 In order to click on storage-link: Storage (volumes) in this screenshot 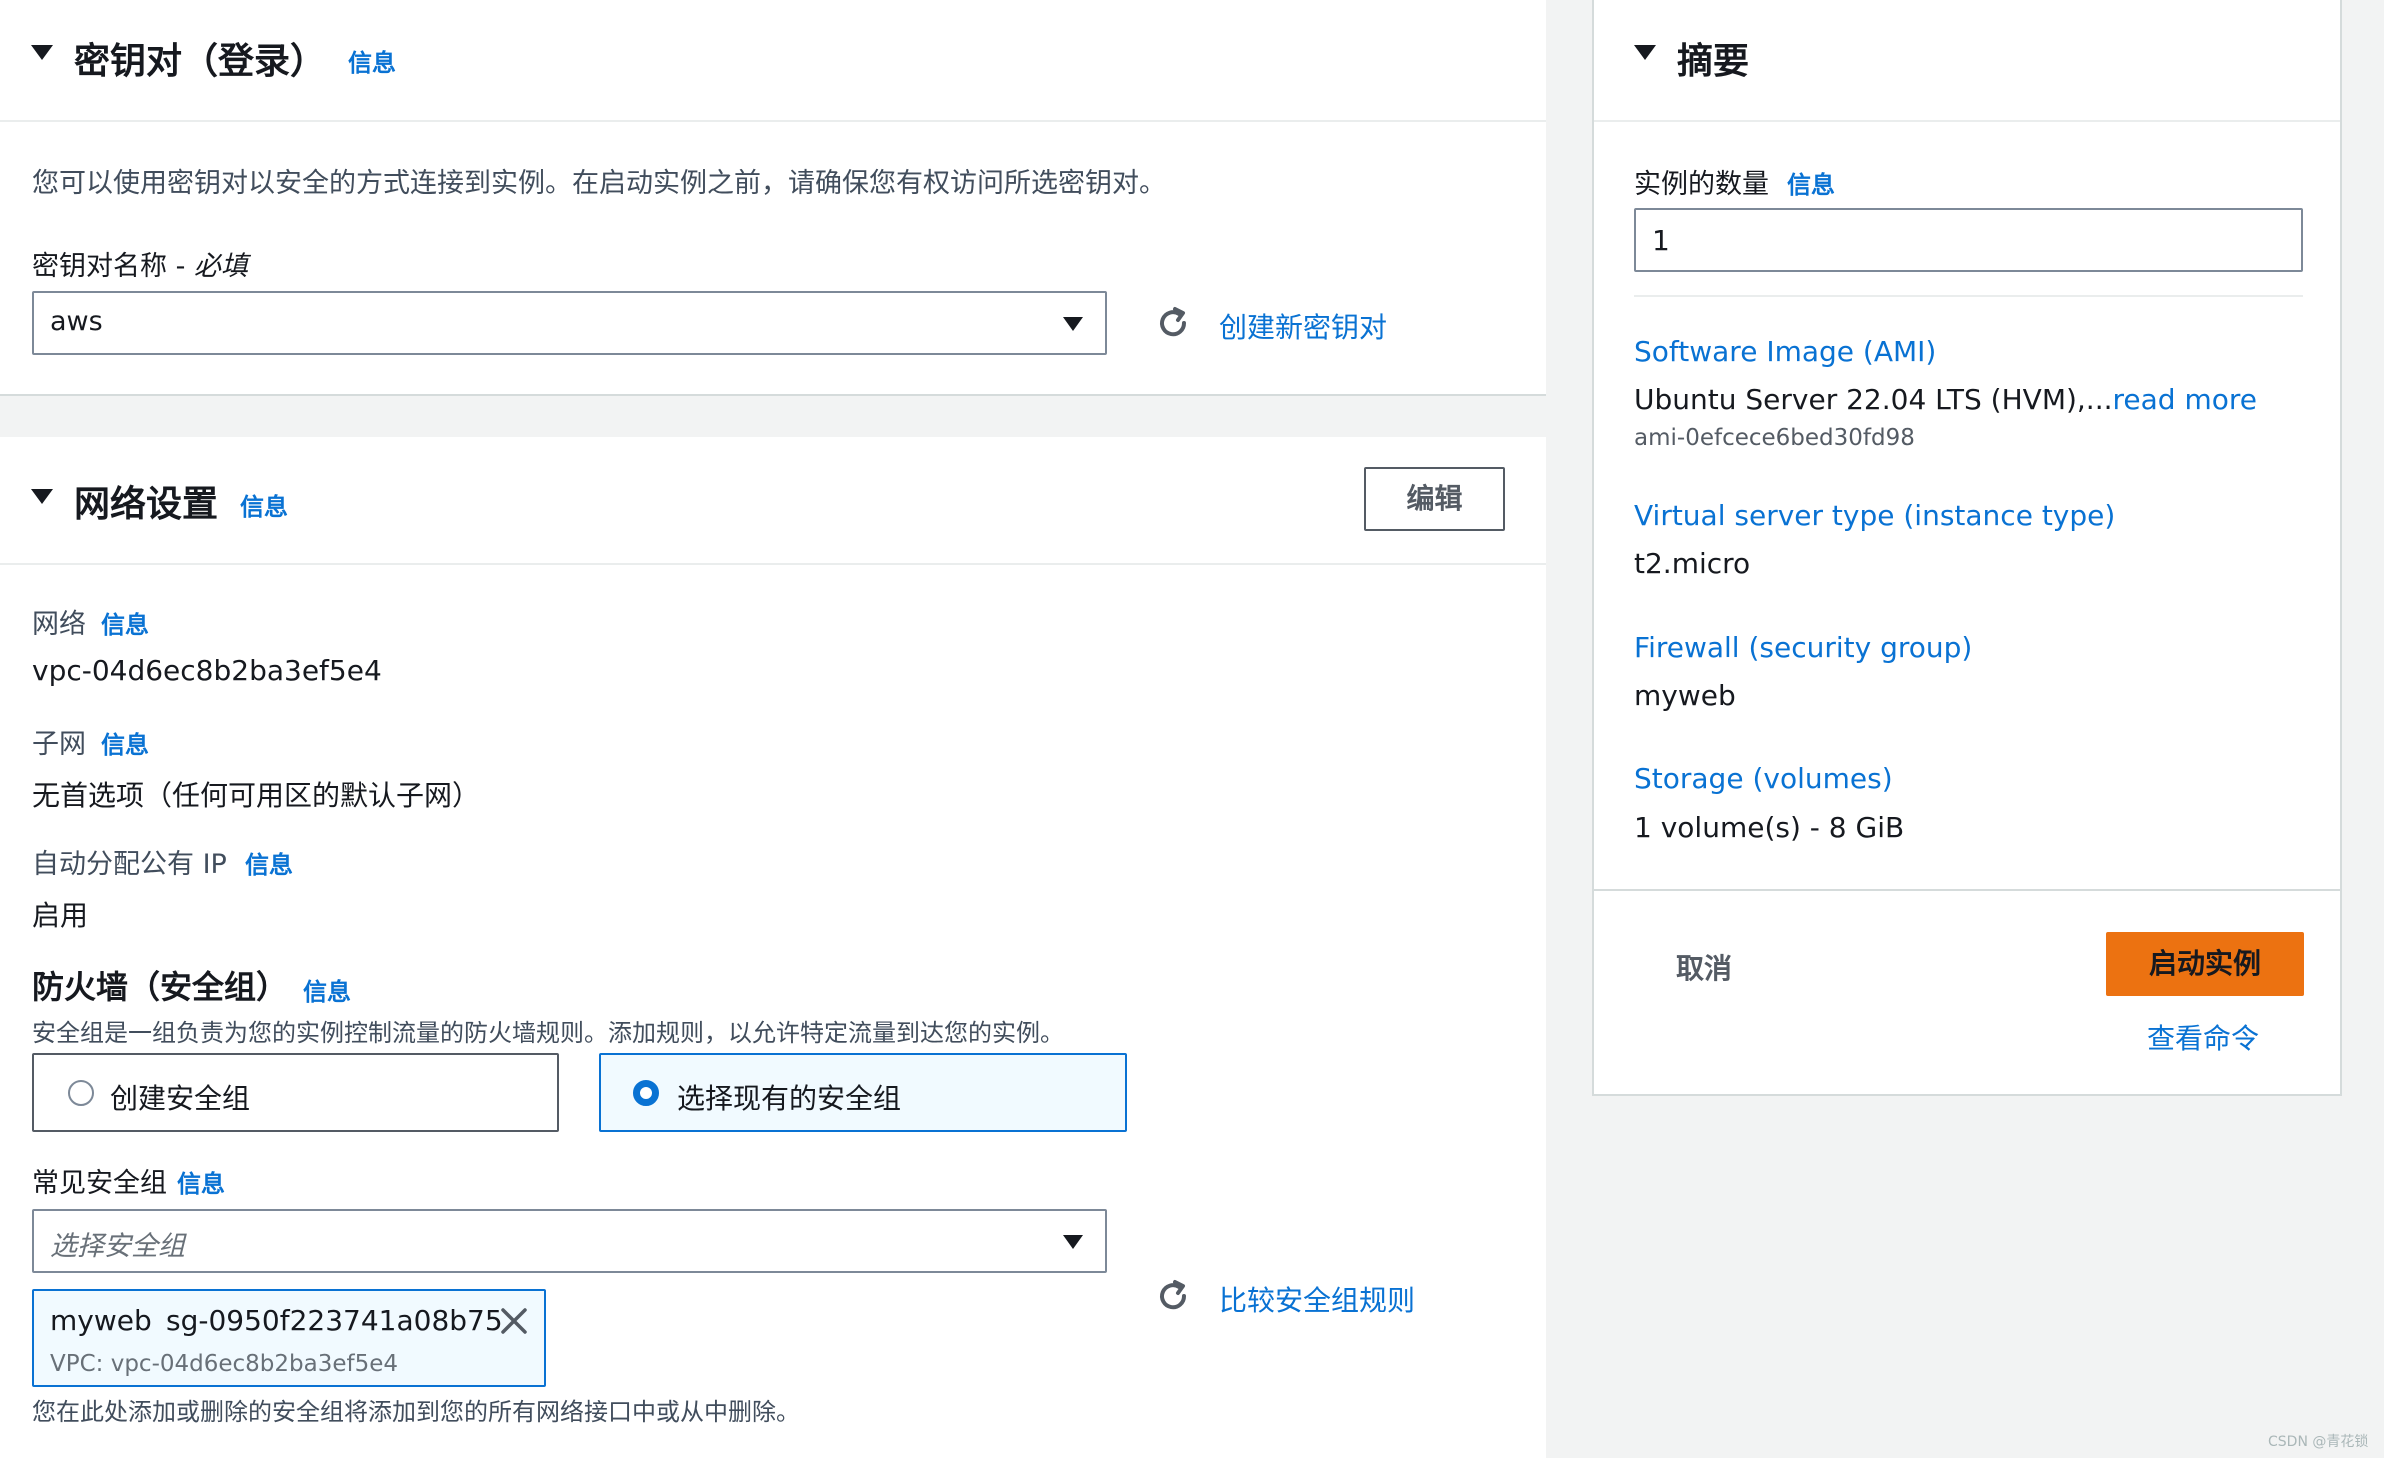, I will do `click(1763, 778)`.